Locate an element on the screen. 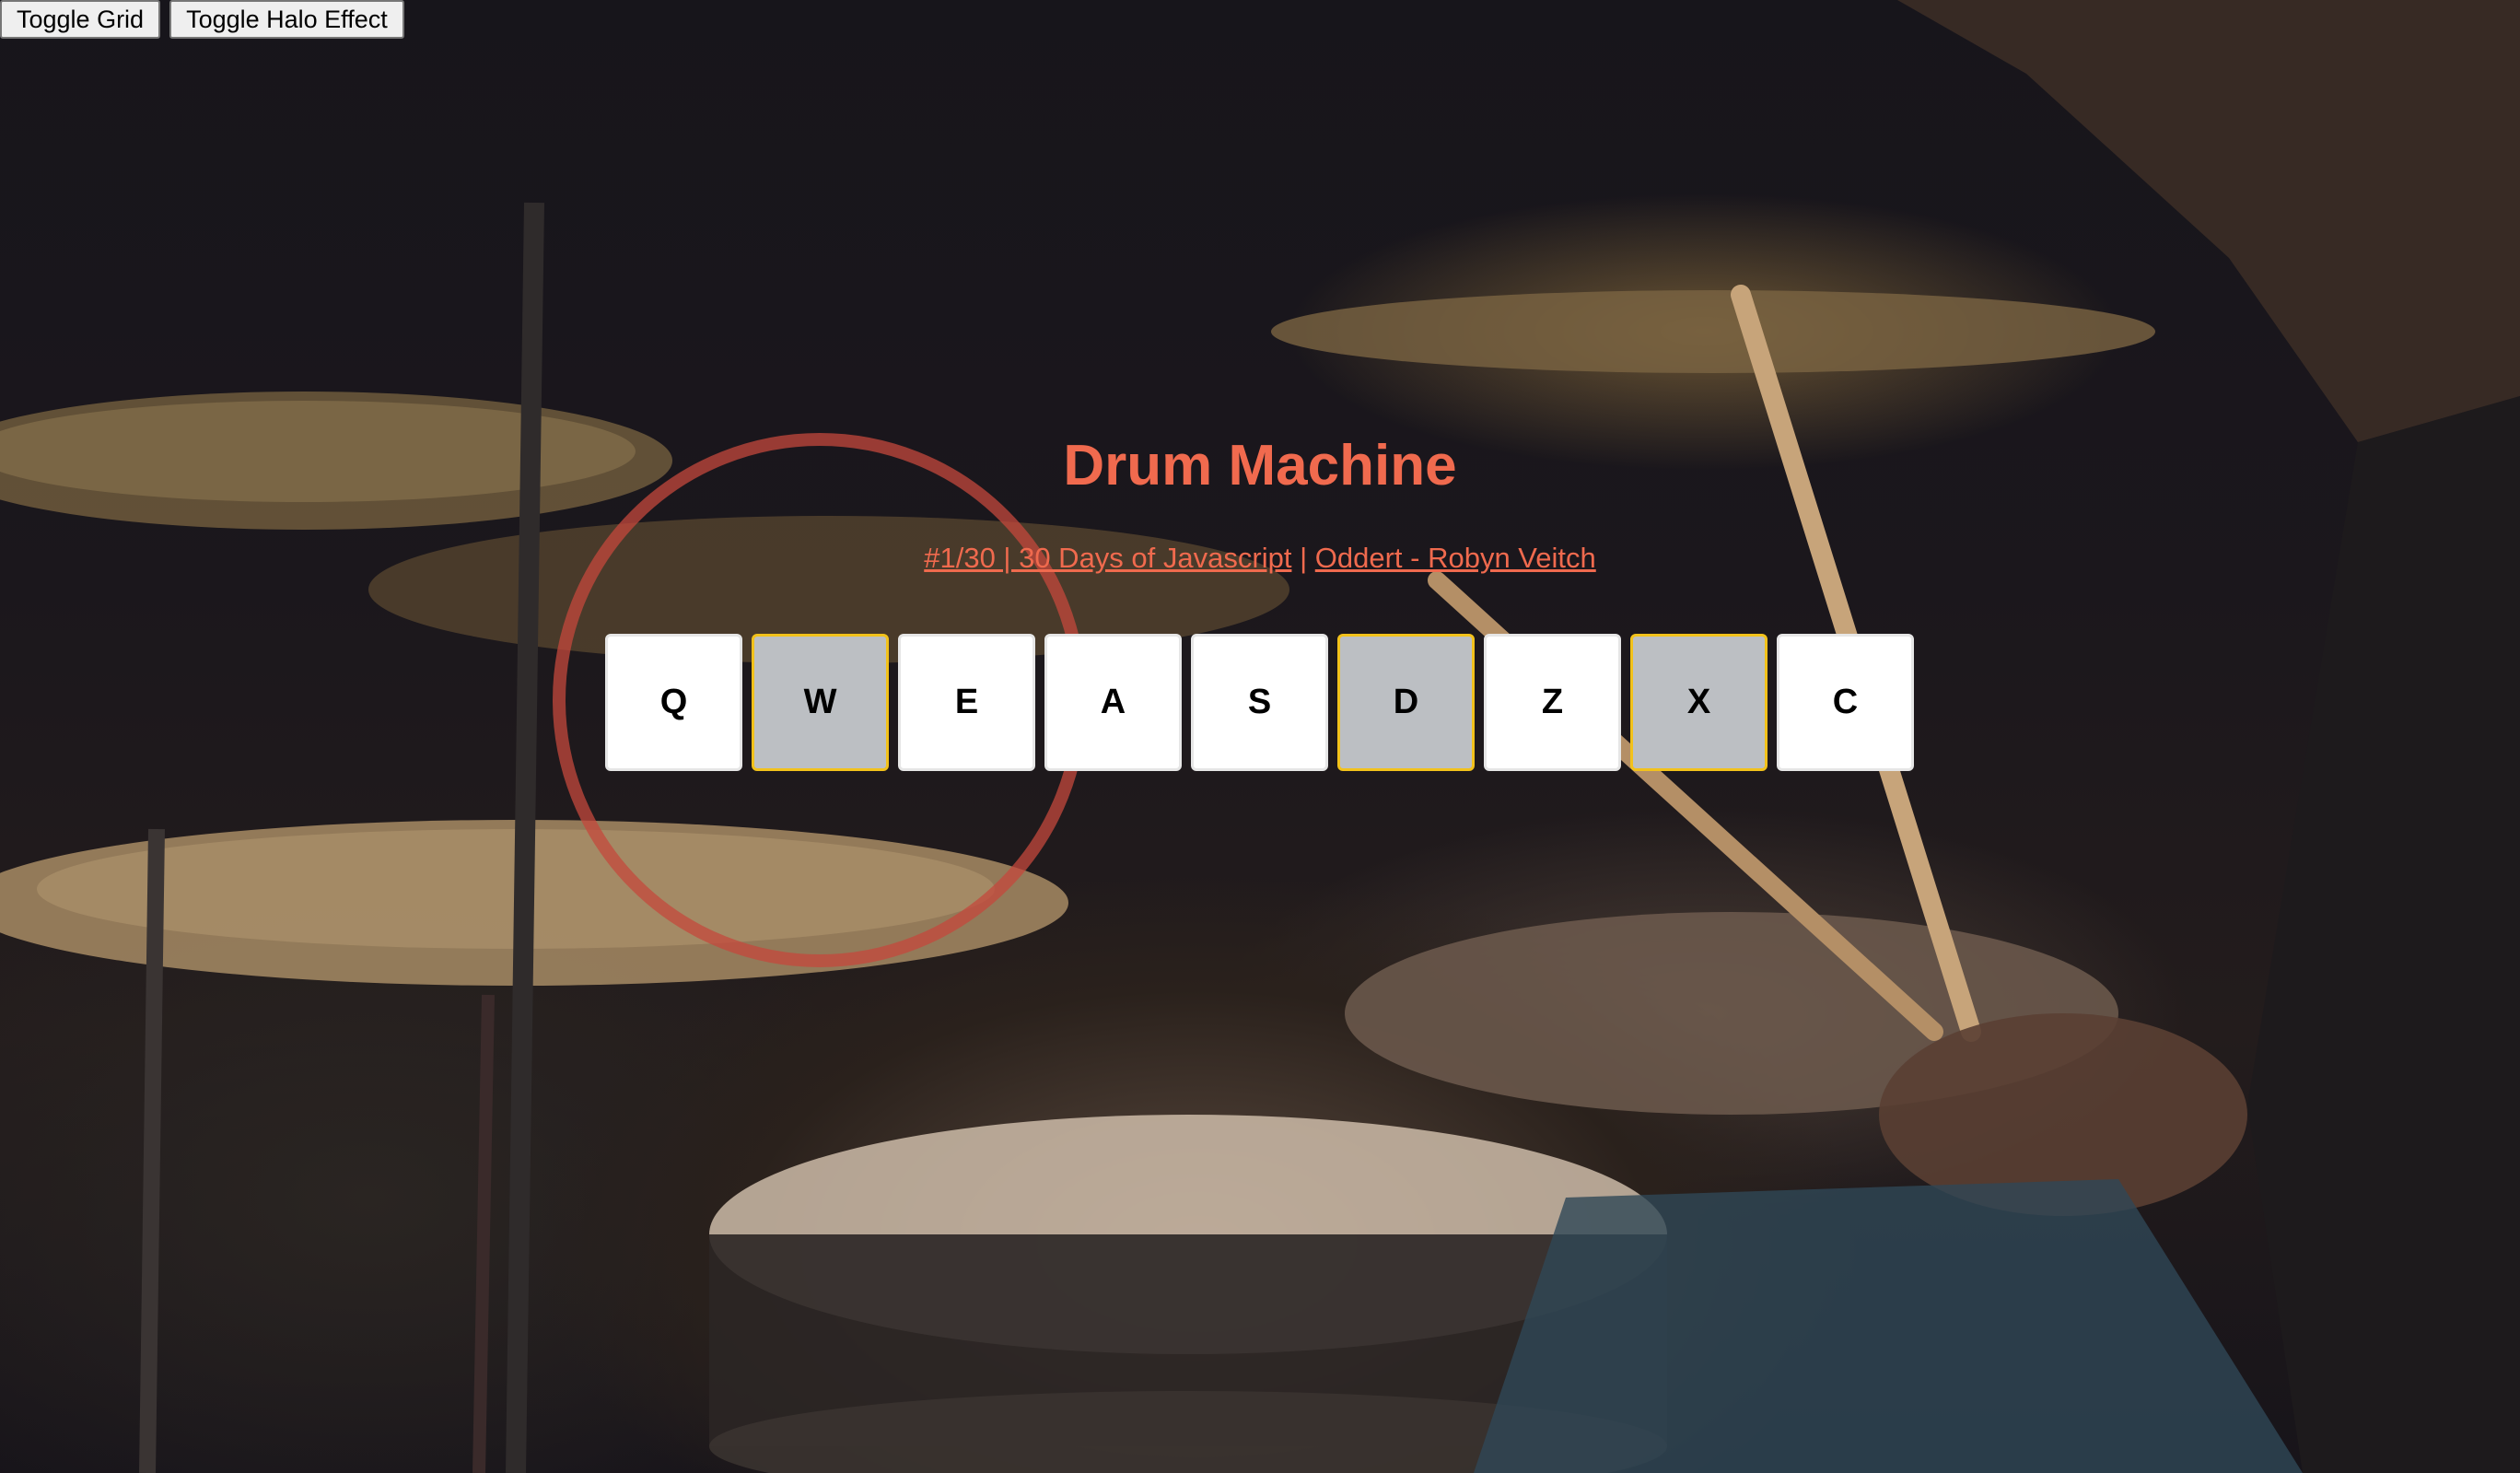 Image resolution: width=2520 pixels, height=1473 pixels. drum-key-w: W is located at coordinates (820, 702).